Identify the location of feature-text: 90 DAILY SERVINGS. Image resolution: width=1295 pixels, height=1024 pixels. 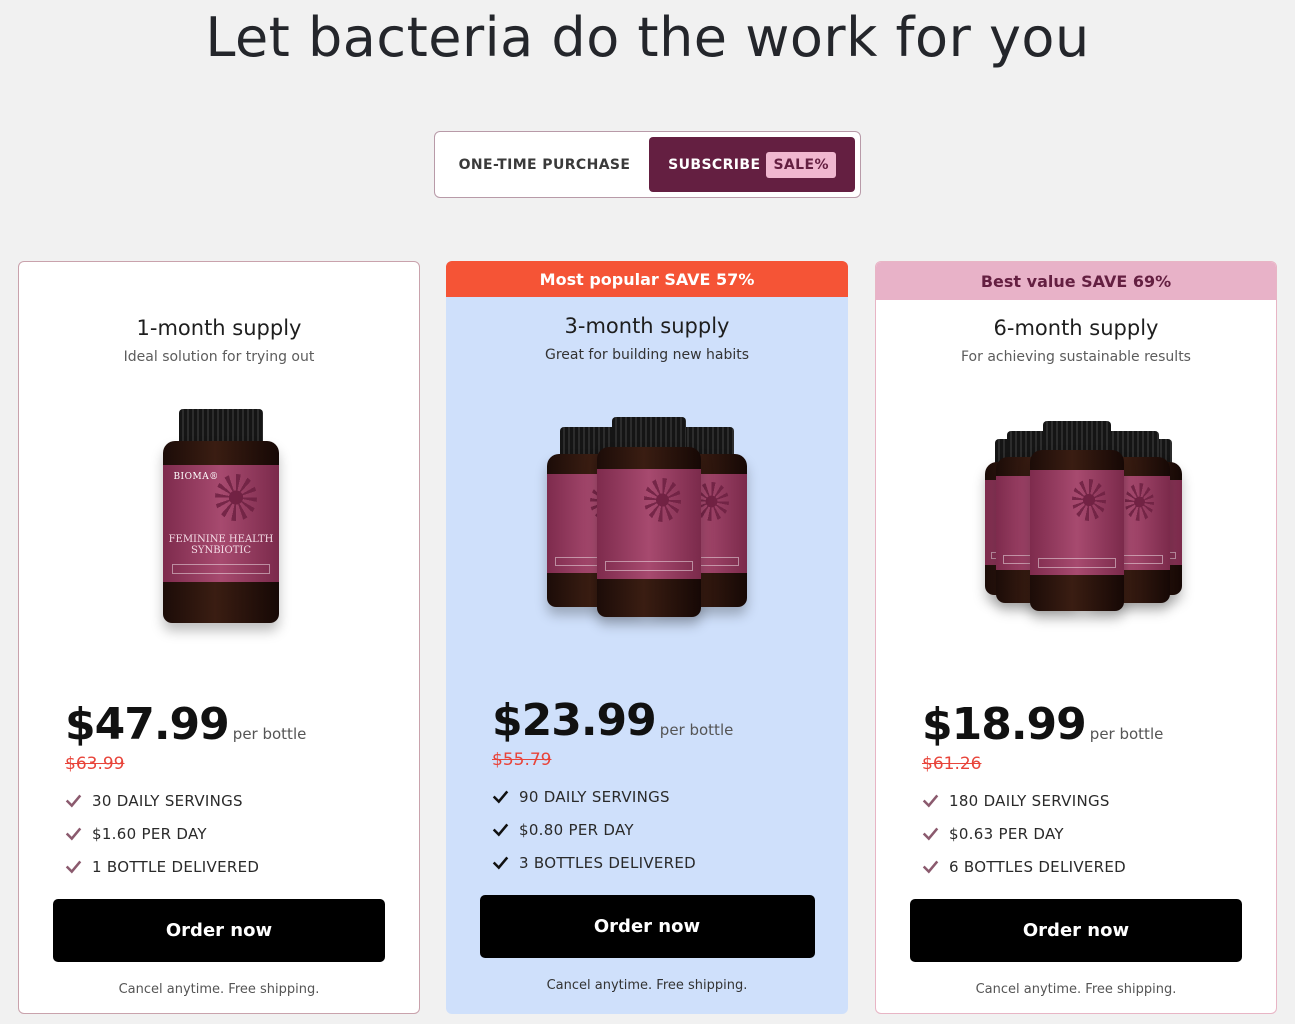
(594, 796).